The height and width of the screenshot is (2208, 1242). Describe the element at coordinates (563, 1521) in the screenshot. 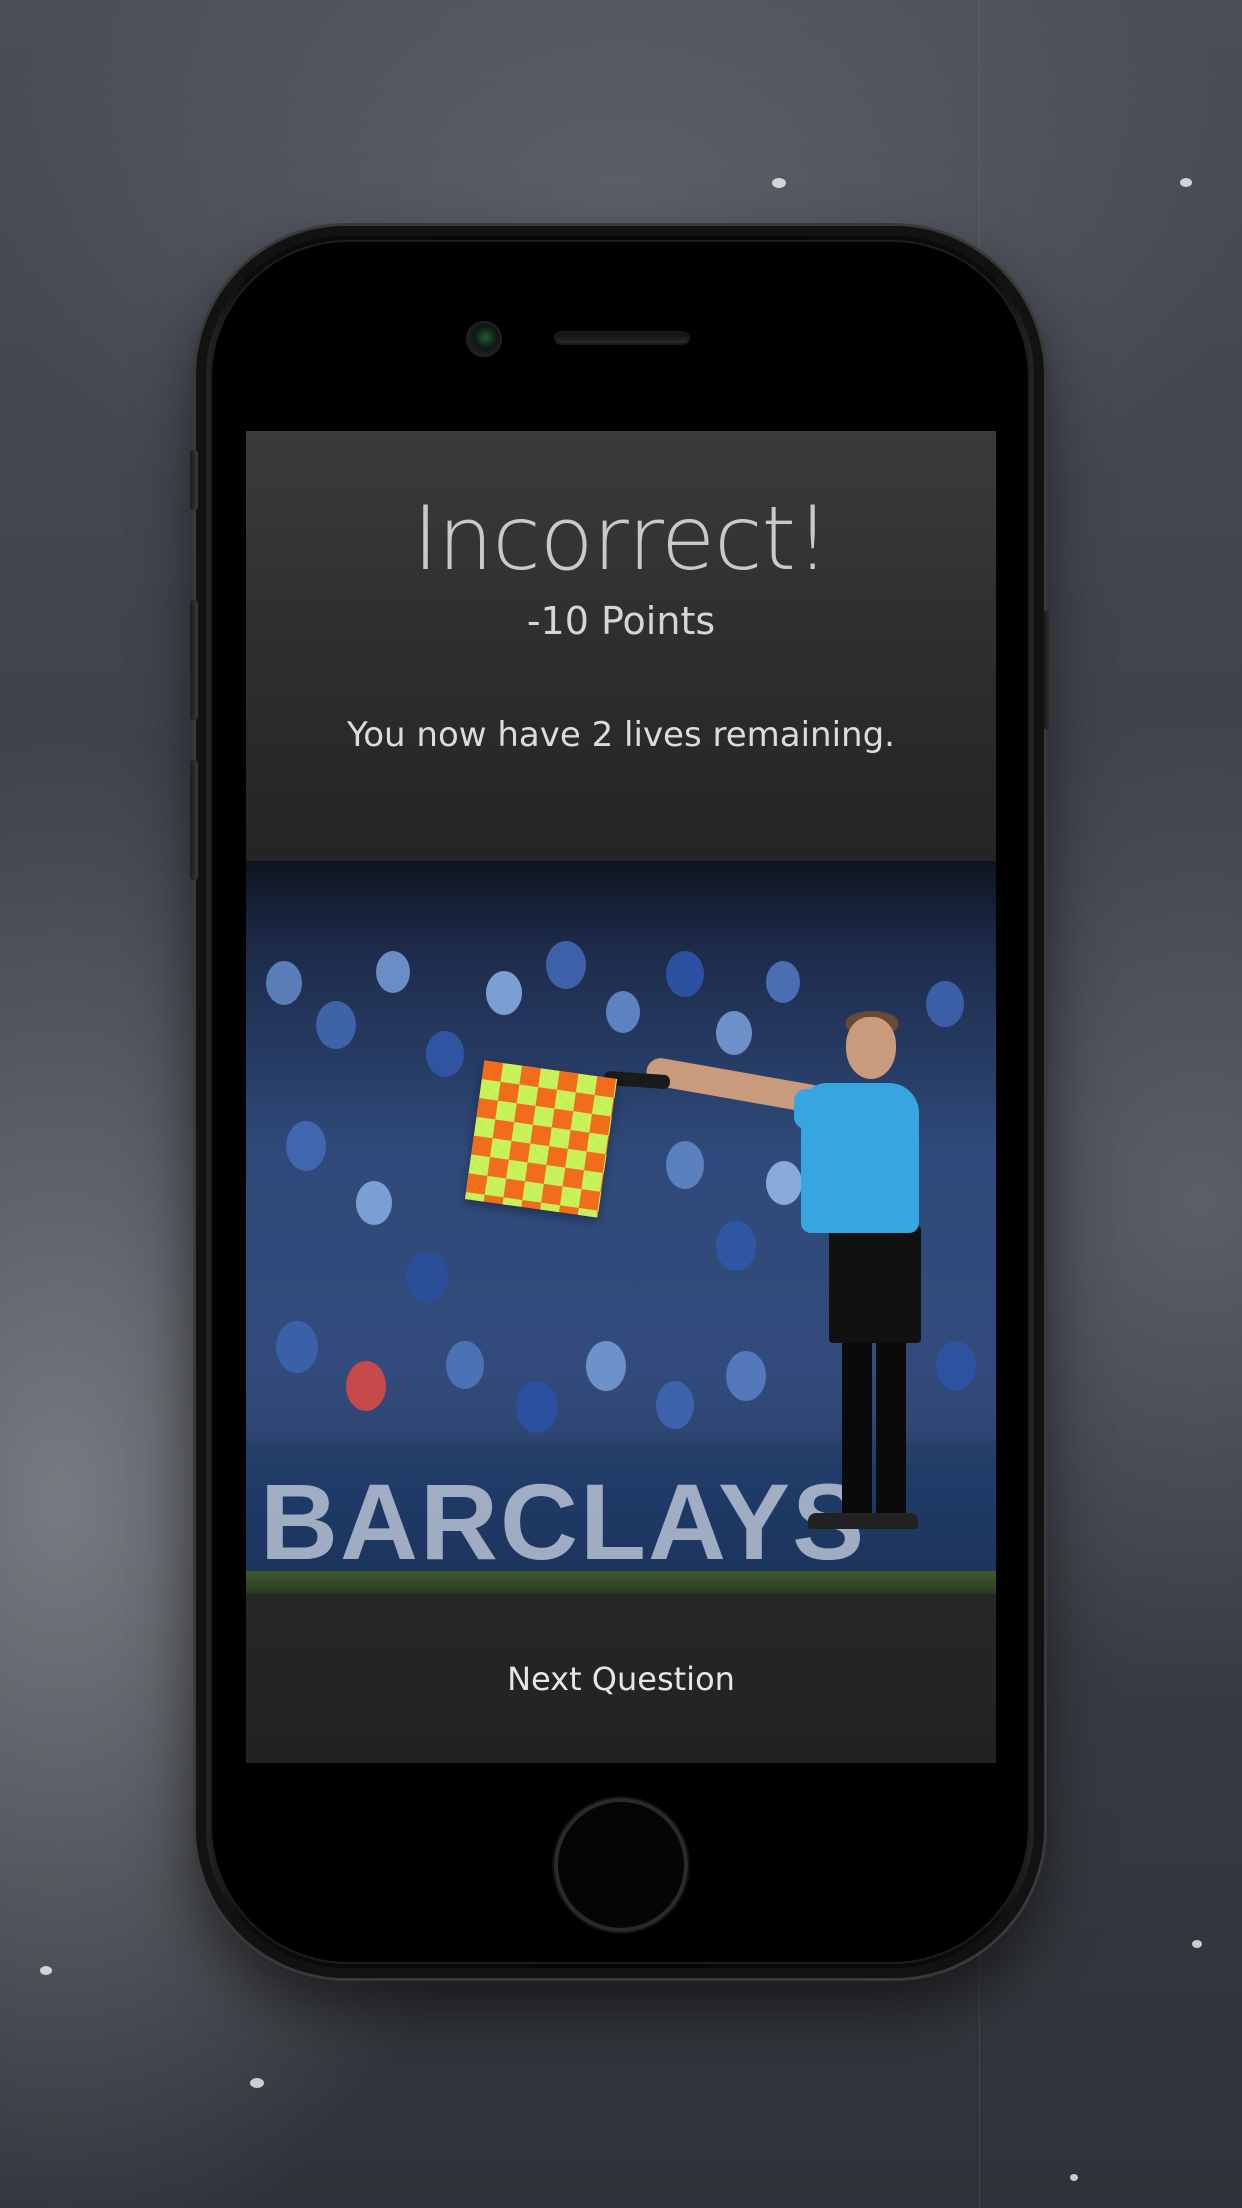

I see `board-text: BARCLAYS` at that location.